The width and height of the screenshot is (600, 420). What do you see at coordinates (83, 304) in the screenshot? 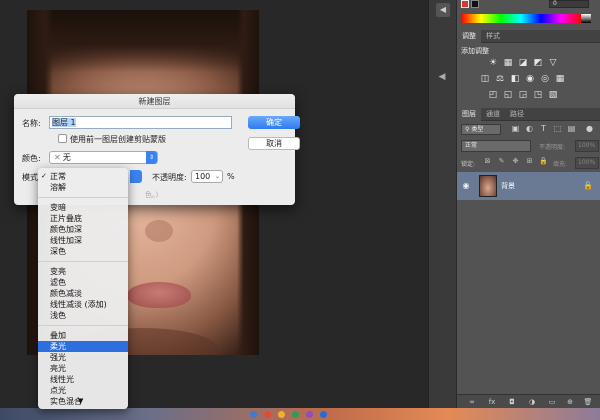
I see `blend-mode-option: 线性减淡 (添加)` at bounding box center [83, 304].